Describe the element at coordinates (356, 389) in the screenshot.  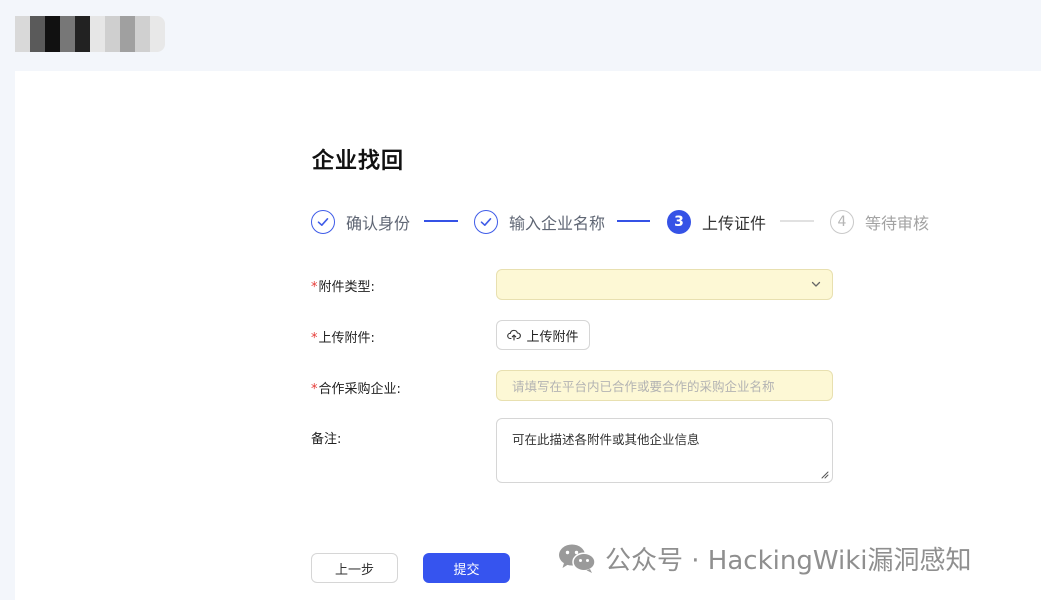
I see `partner-company-label: *合作采购企业:` at that location.